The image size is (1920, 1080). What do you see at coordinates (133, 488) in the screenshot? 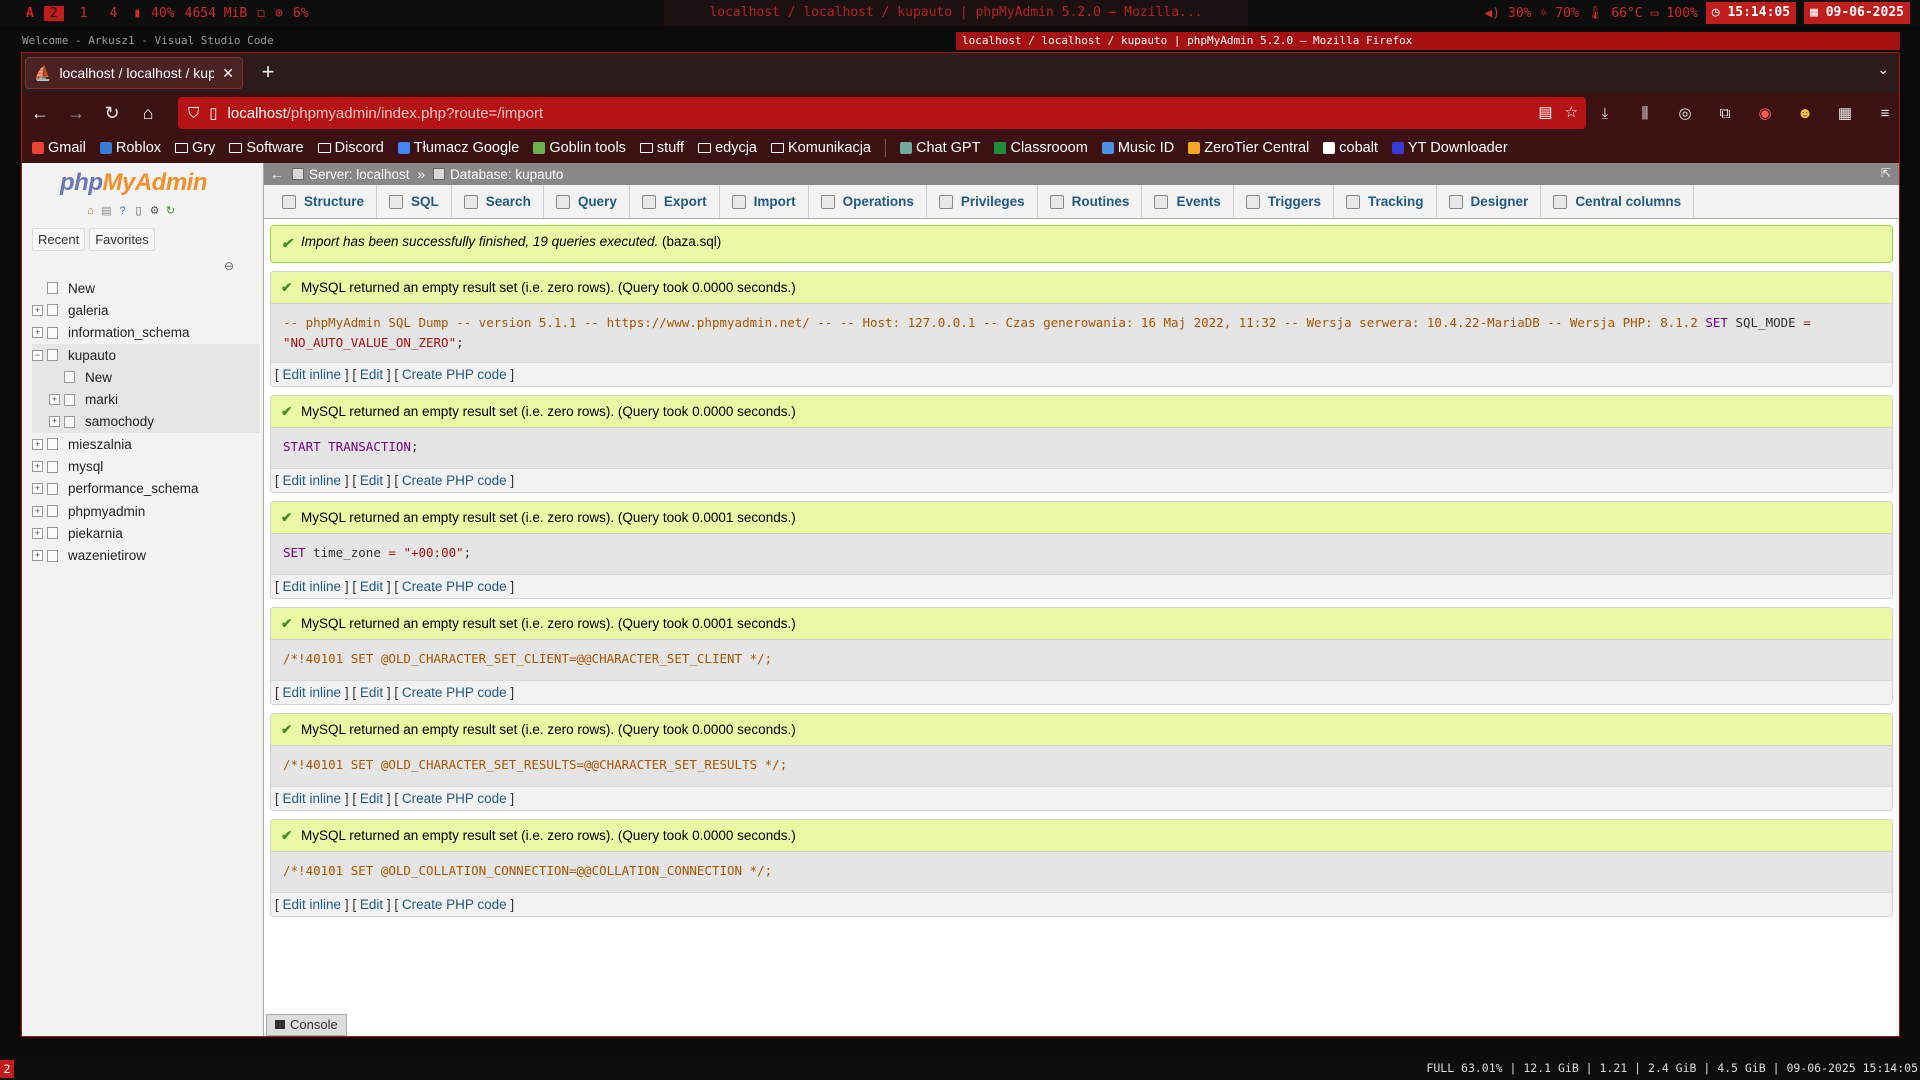
I see `tree-node-label: performance_schema` at bounding box center [133, 488].